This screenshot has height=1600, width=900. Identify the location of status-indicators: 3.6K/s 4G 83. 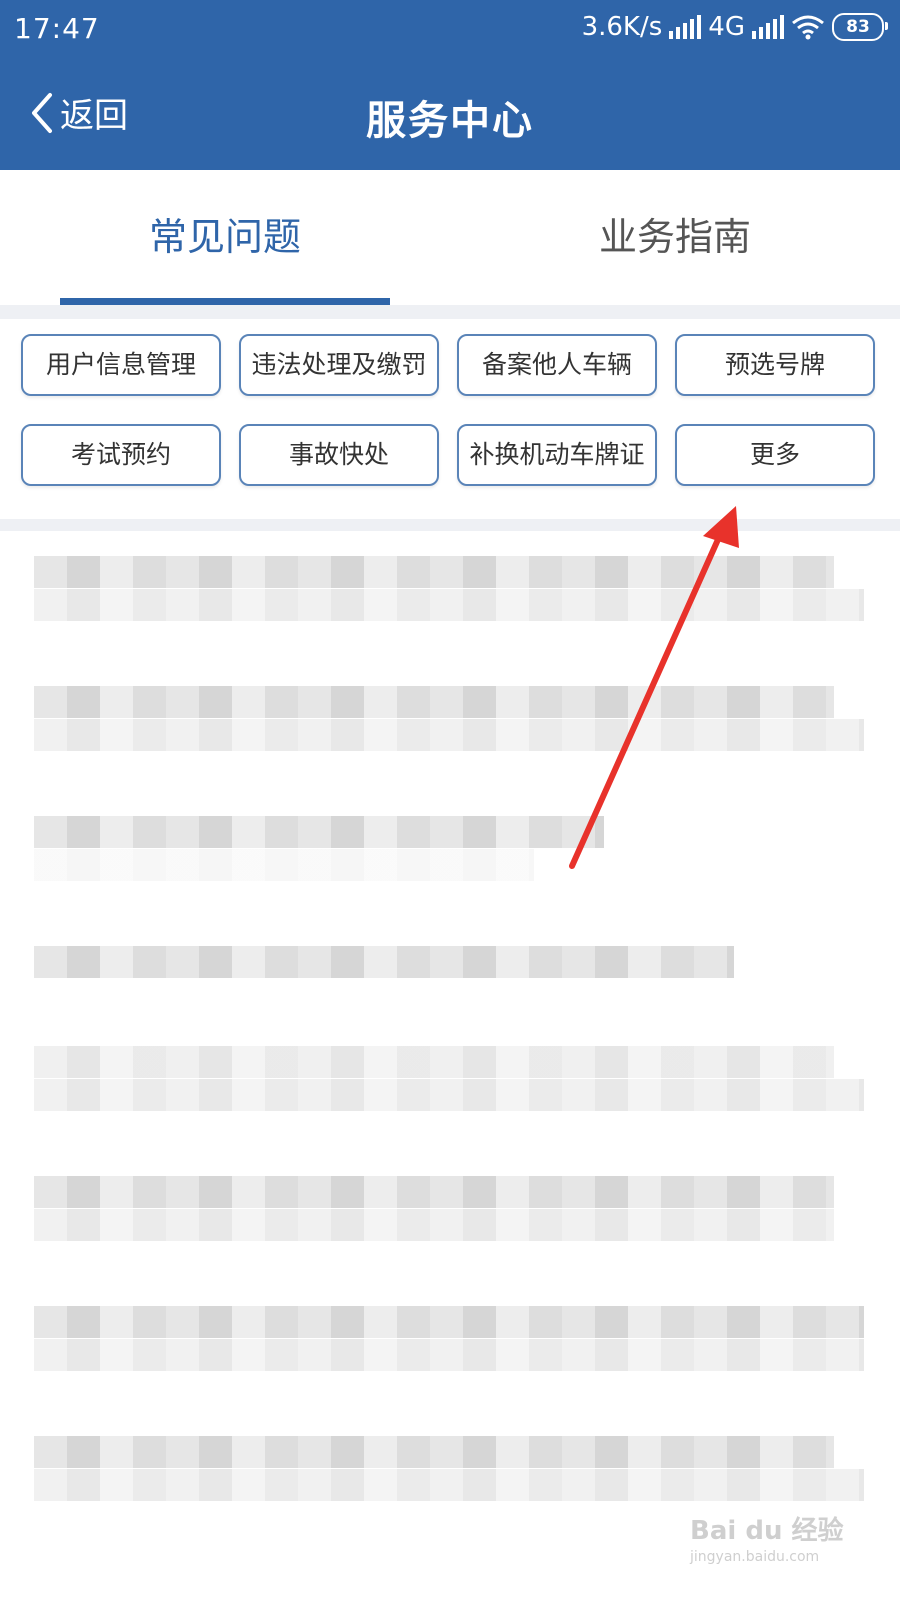
(734, 27).